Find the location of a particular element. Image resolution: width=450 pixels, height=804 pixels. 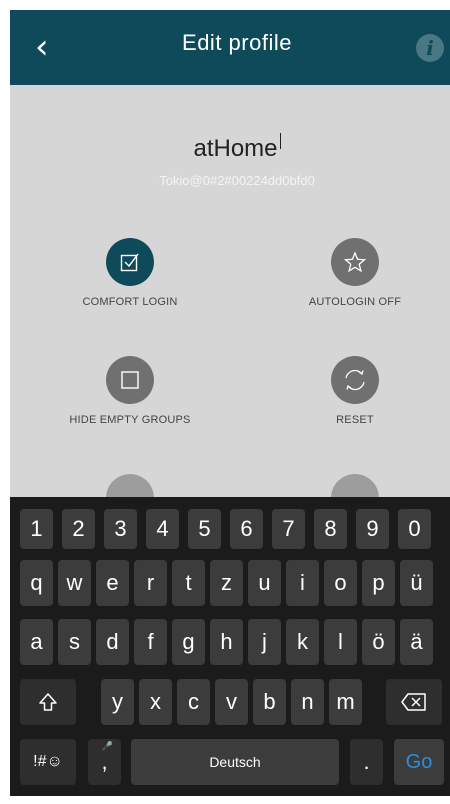

key-7: 7 is located at coordinates (288, 529).